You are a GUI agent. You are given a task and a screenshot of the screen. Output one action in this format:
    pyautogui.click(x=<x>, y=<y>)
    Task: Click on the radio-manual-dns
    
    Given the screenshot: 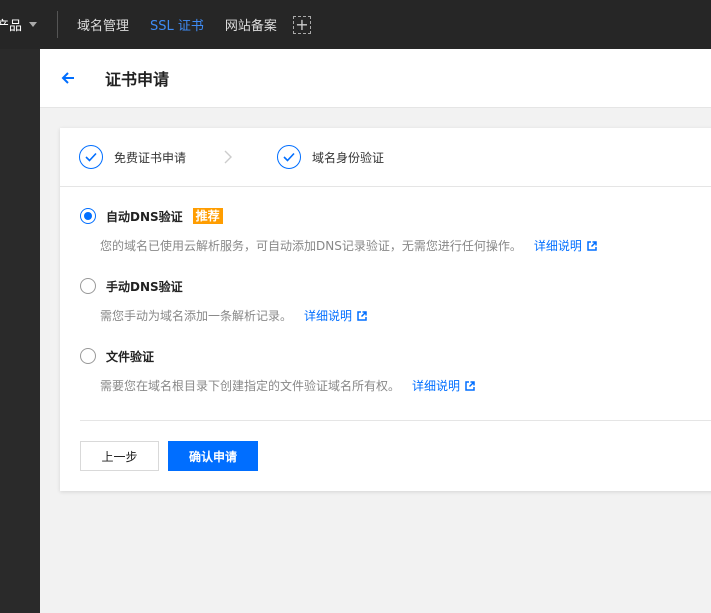 What is the action you would take?
    pyautogui.click(x=88, y=286)
    